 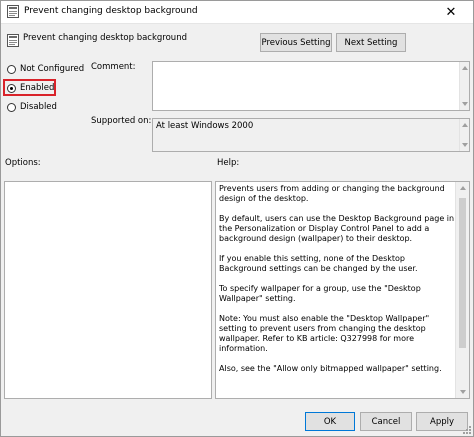 What do you see at coordinates (37, 88) in the screenshot?
I see `radio-label: Enabled` at bounding box center [37, 88].